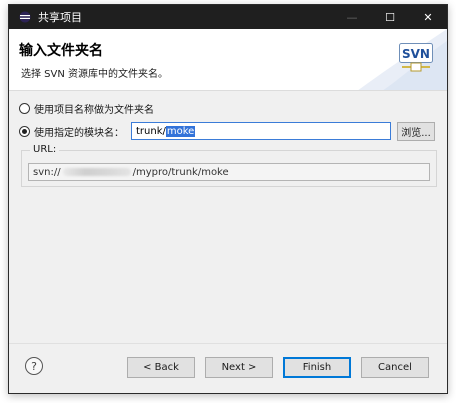  What do you see at coordinates (24, 108) in the screenshot?
I see `radio-button-unchecked` at bounding box center [24, 108].